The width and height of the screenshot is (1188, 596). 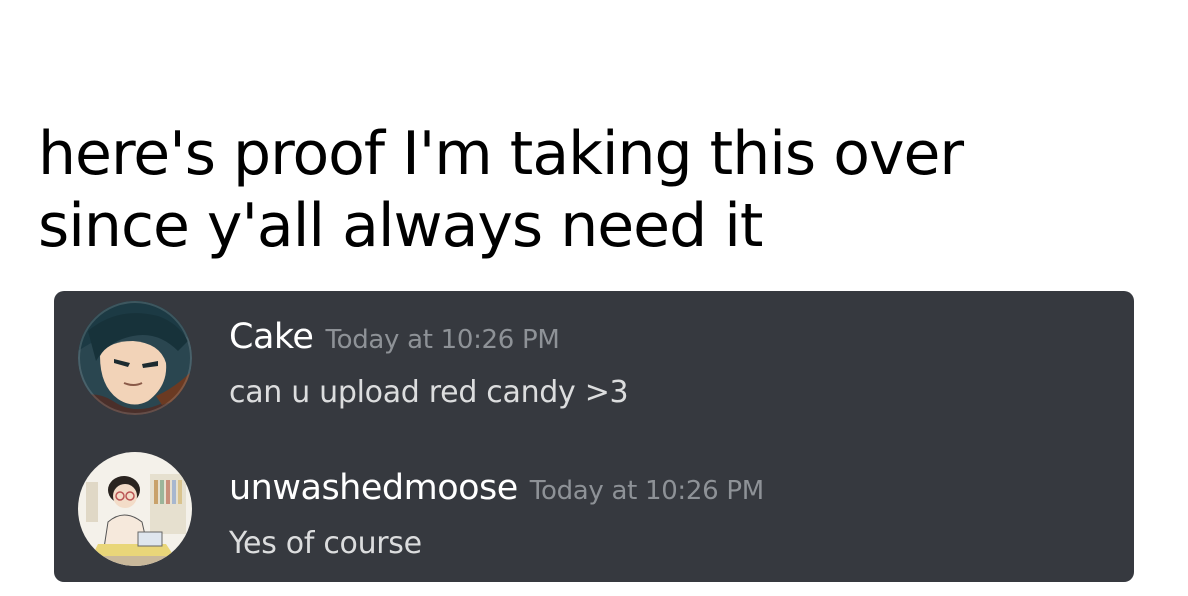 What do you see at coordinates (325, 543) in the screenshot?
I see `message-text: Yes of course` at bounding box center [325, 543].